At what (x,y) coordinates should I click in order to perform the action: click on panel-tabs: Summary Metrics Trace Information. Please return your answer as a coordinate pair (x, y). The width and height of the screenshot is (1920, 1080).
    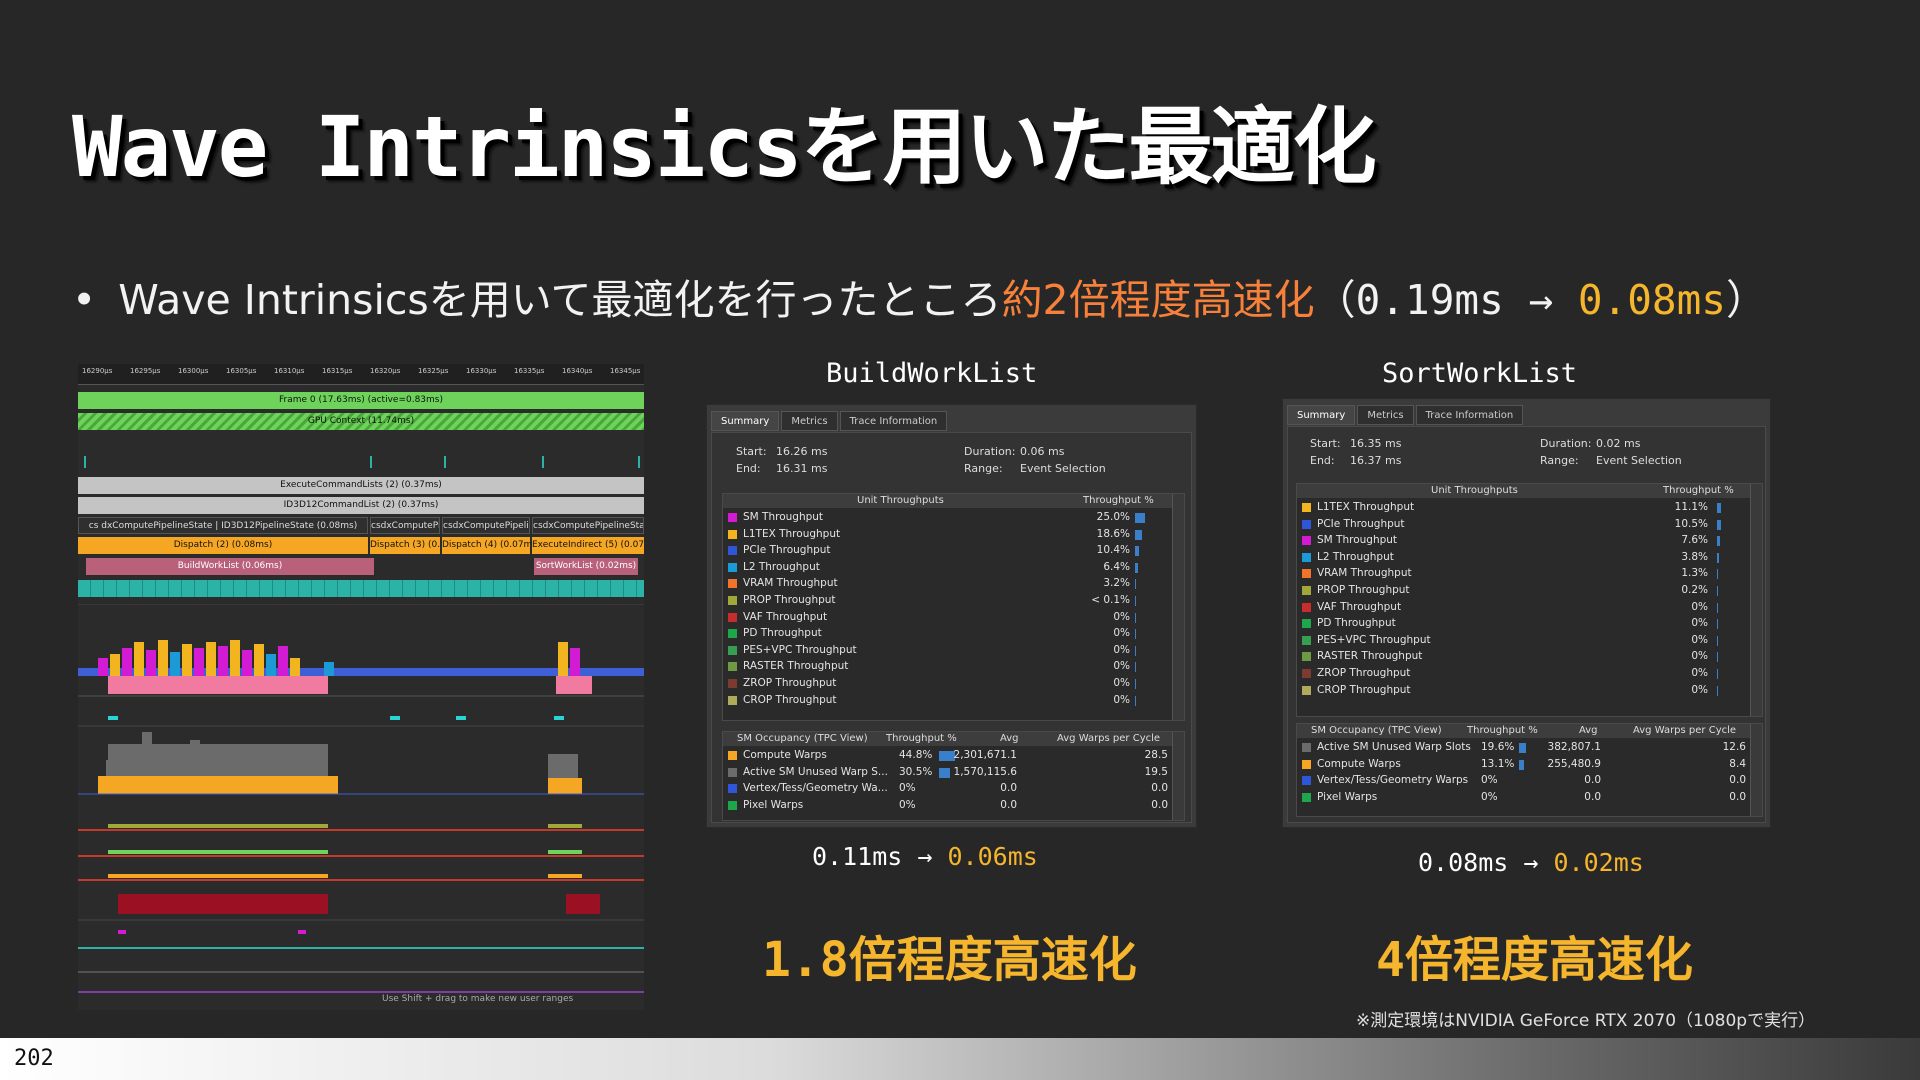
    Looking at the image, I should click on (1405, 415).